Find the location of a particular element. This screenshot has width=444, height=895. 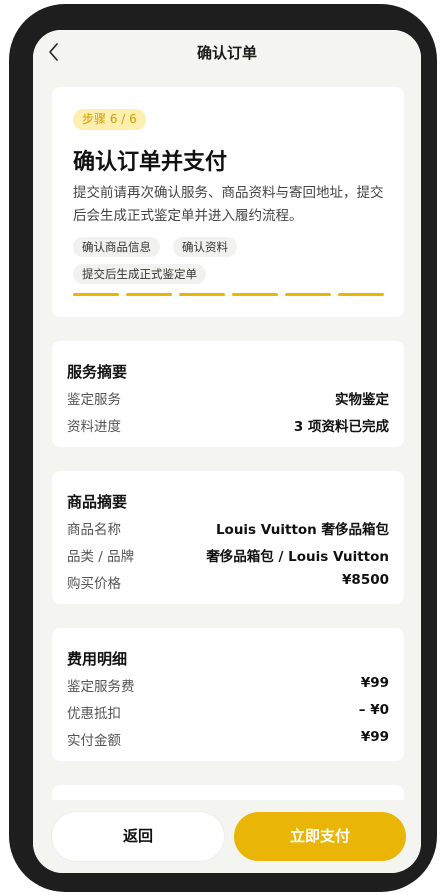

tag-generate-order: 提交后生成正式鉴定单 is located at coordinates (139, 274).